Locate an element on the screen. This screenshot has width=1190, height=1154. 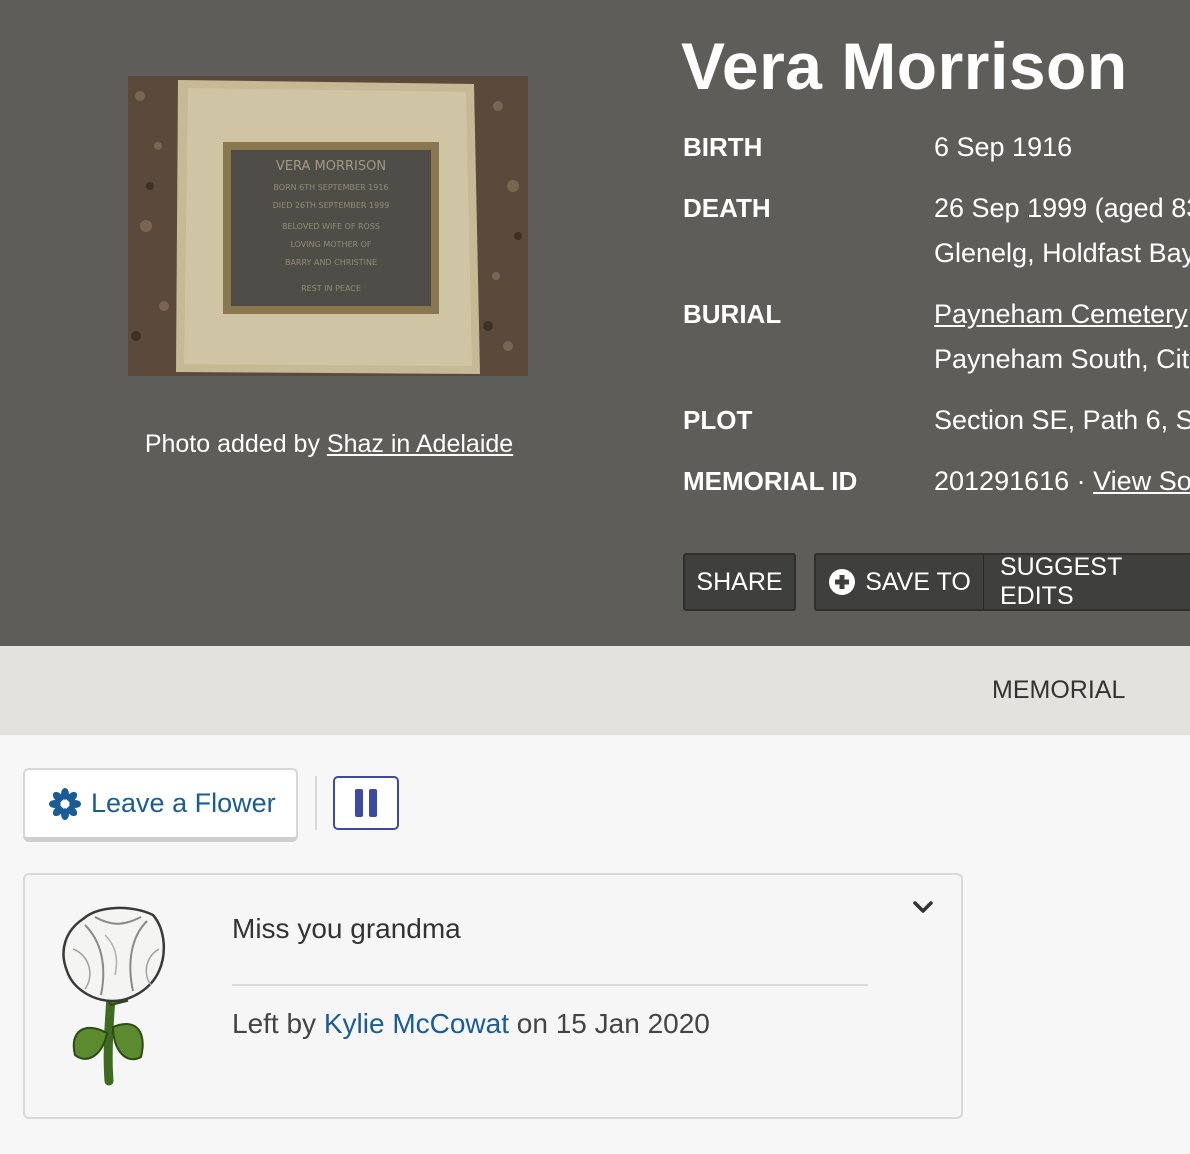
white-rose-image is located at coordinates (115, 997).